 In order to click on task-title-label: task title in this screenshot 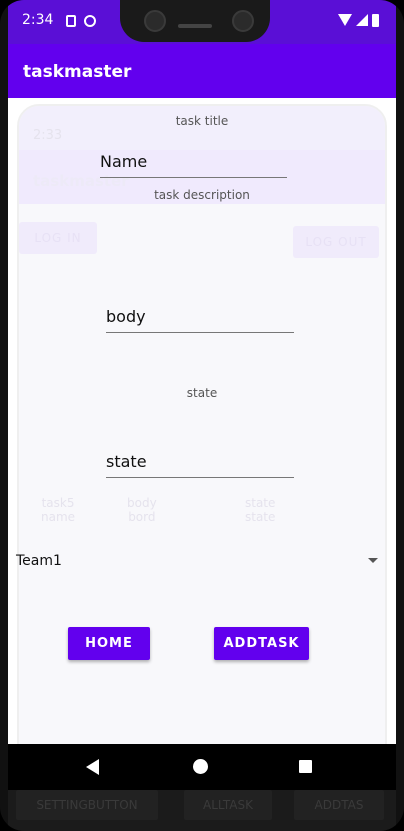, I will do `click(202, 121)`.